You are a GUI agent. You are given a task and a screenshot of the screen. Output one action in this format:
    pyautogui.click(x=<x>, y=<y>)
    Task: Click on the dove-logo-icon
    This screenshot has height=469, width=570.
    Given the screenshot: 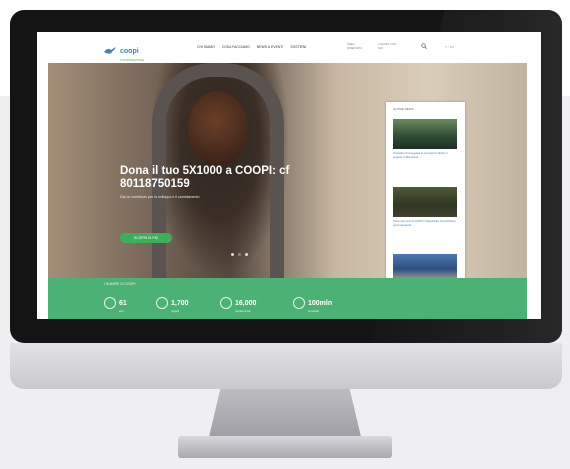 What is the action you would take?
    pyautogui.click(x=110, y=50)
    